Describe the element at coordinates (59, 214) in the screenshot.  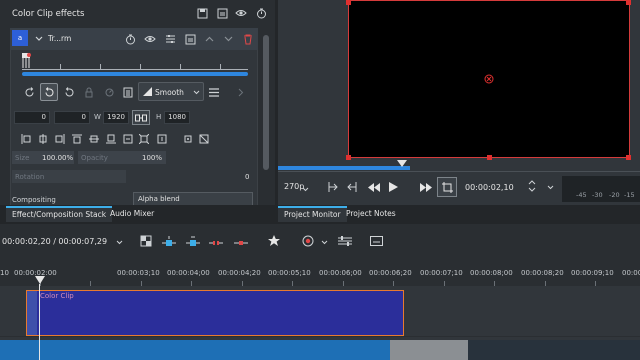
I see `tab-effect-composition-stack: Effect/Composition Stack` at that location.